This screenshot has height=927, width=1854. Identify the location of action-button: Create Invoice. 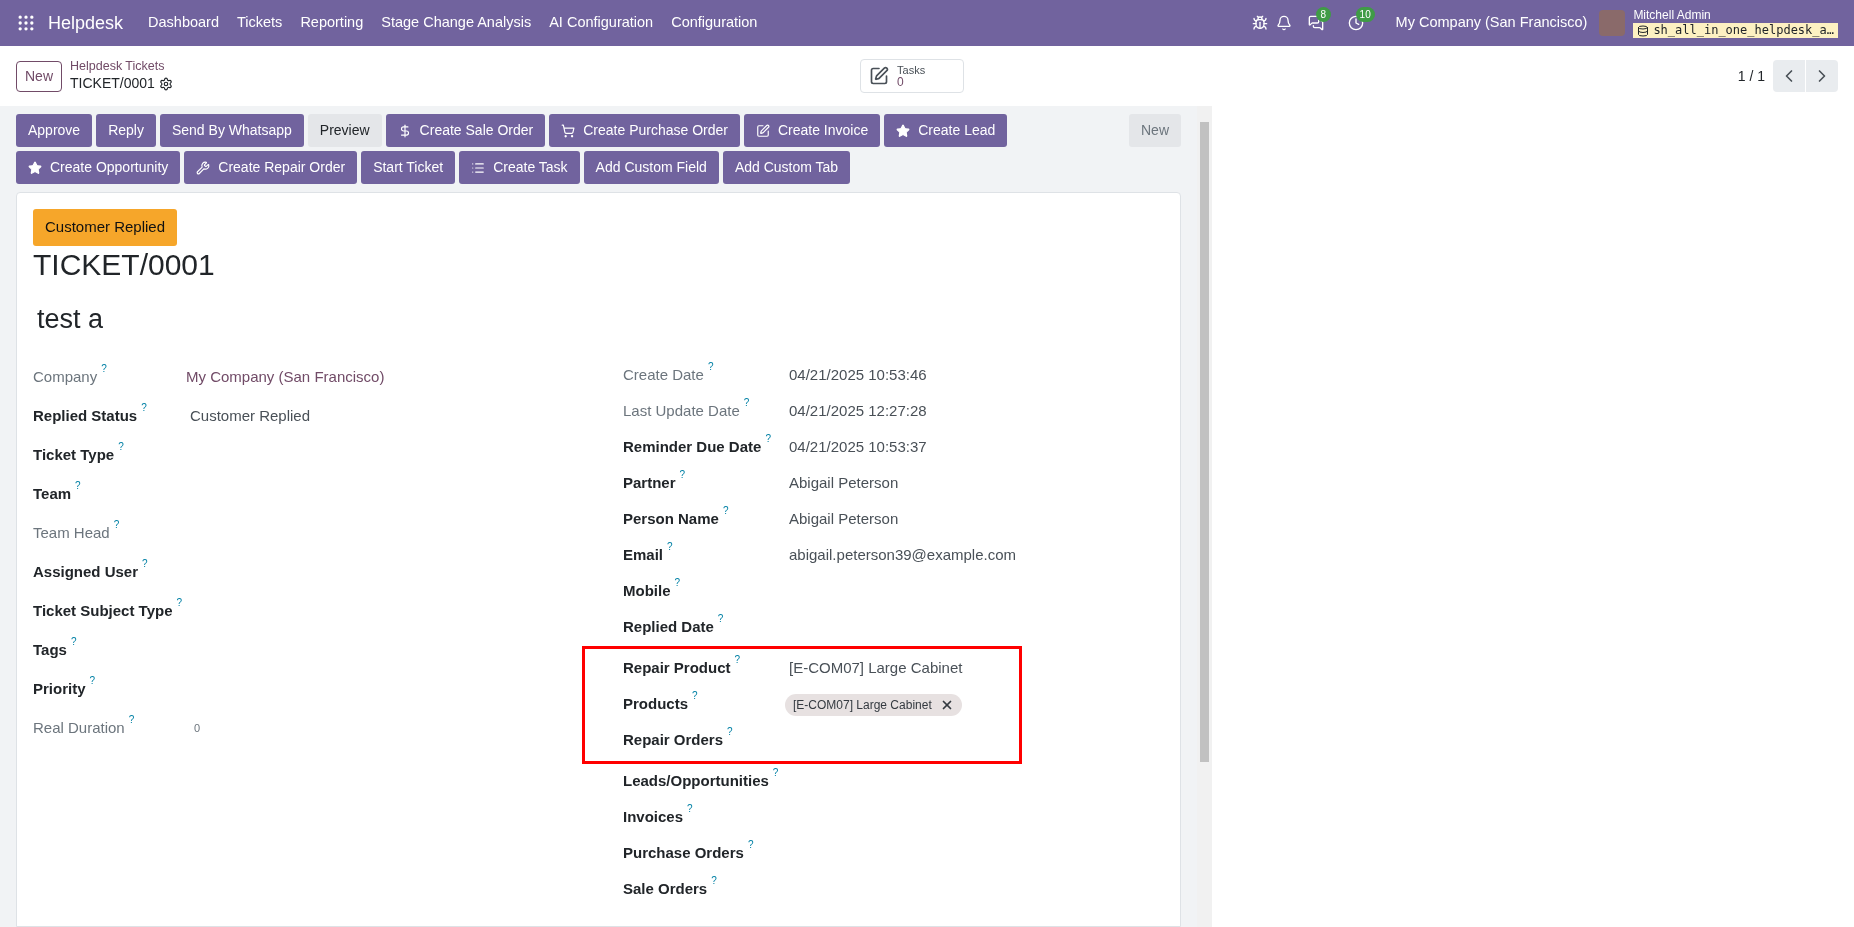
(812, 130).